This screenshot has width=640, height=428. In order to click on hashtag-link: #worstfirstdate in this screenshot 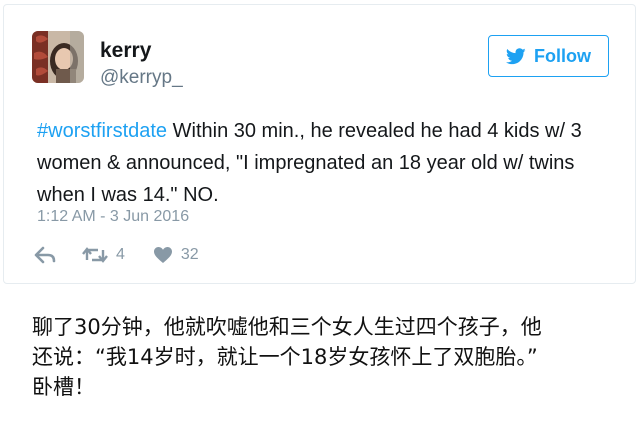, I will do `click(102, 131)`.